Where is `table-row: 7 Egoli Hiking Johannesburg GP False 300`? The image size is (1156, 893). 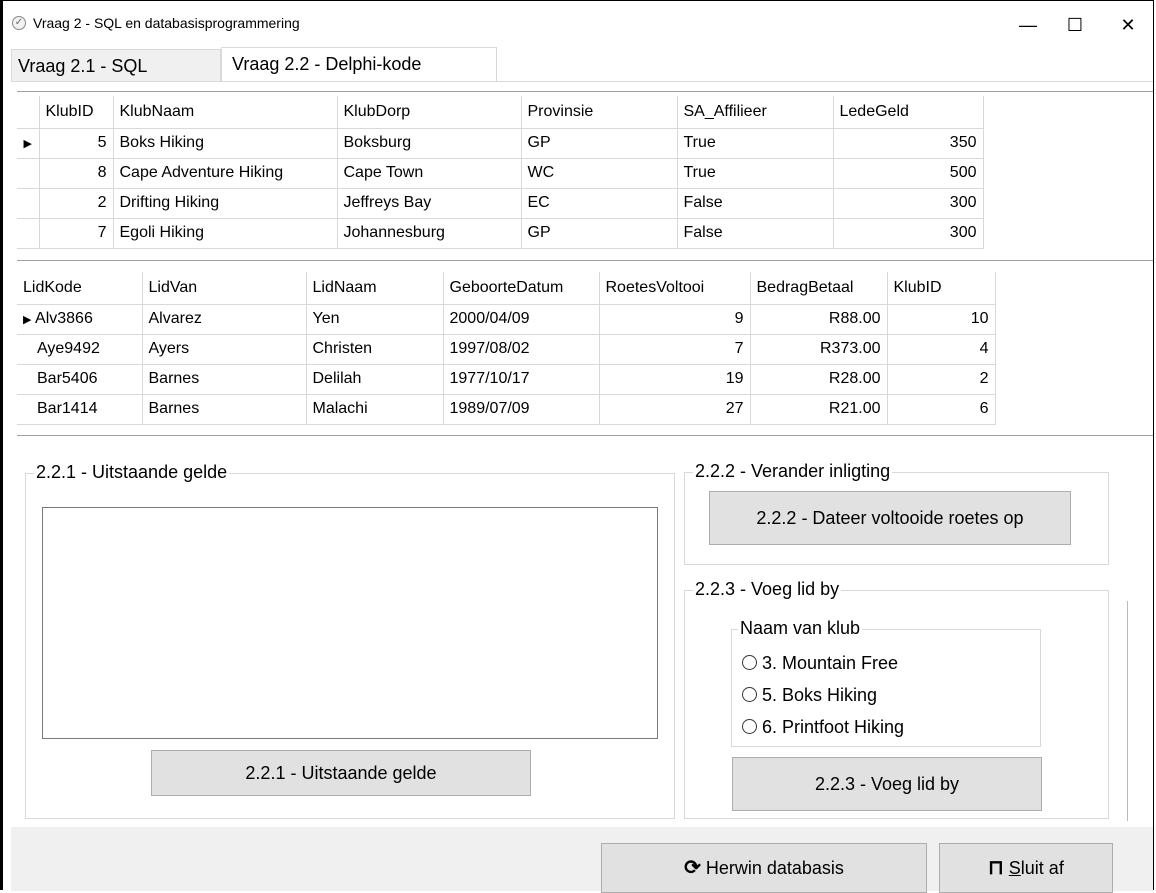
table-row: 7 Egoli Hiking Johannesburg GP False 300 is located at coordinates (500, 233).